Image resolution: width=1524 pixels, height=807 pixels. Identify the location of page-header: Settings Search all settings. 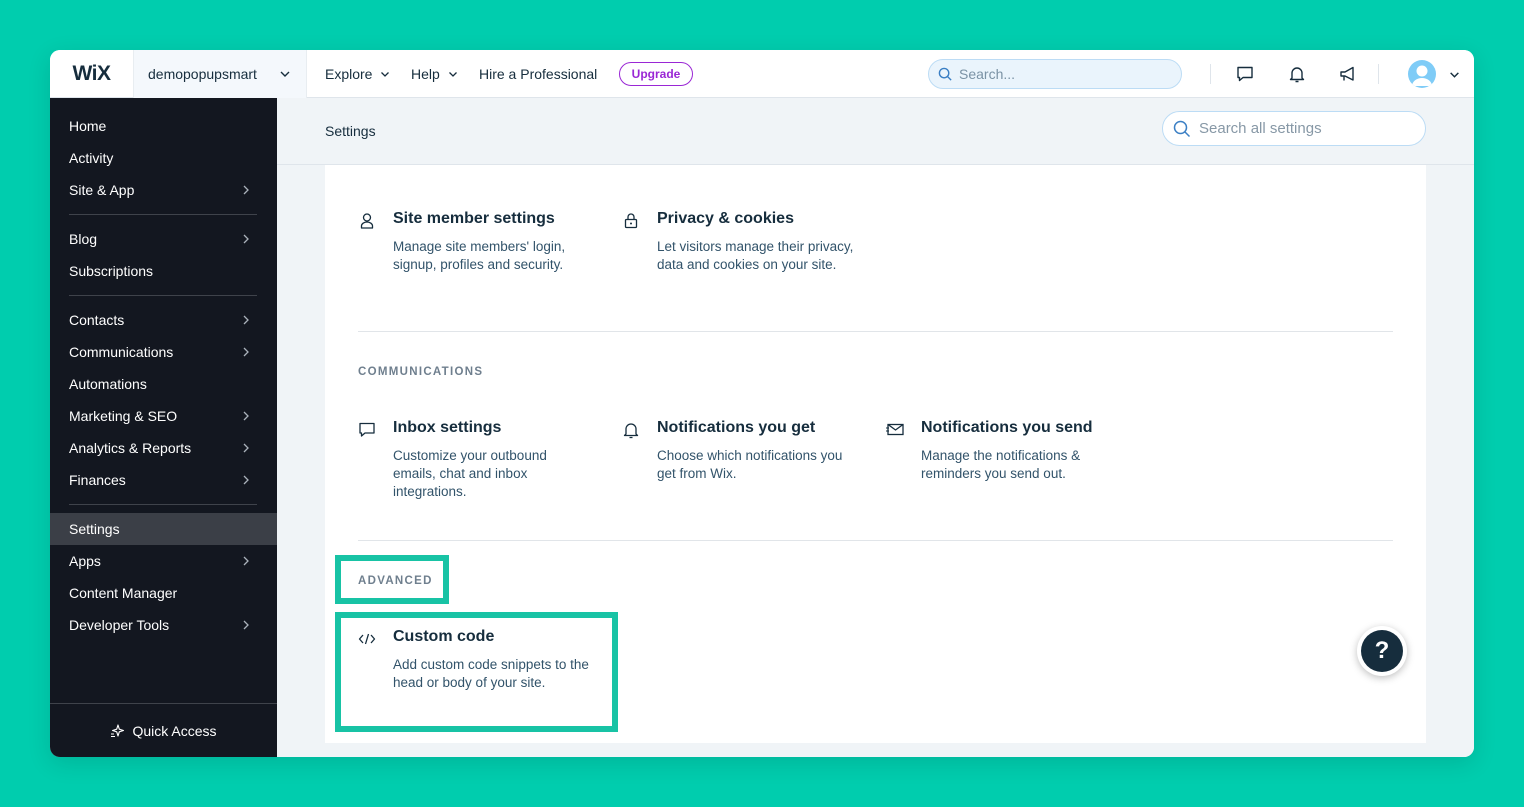
(875, 131).